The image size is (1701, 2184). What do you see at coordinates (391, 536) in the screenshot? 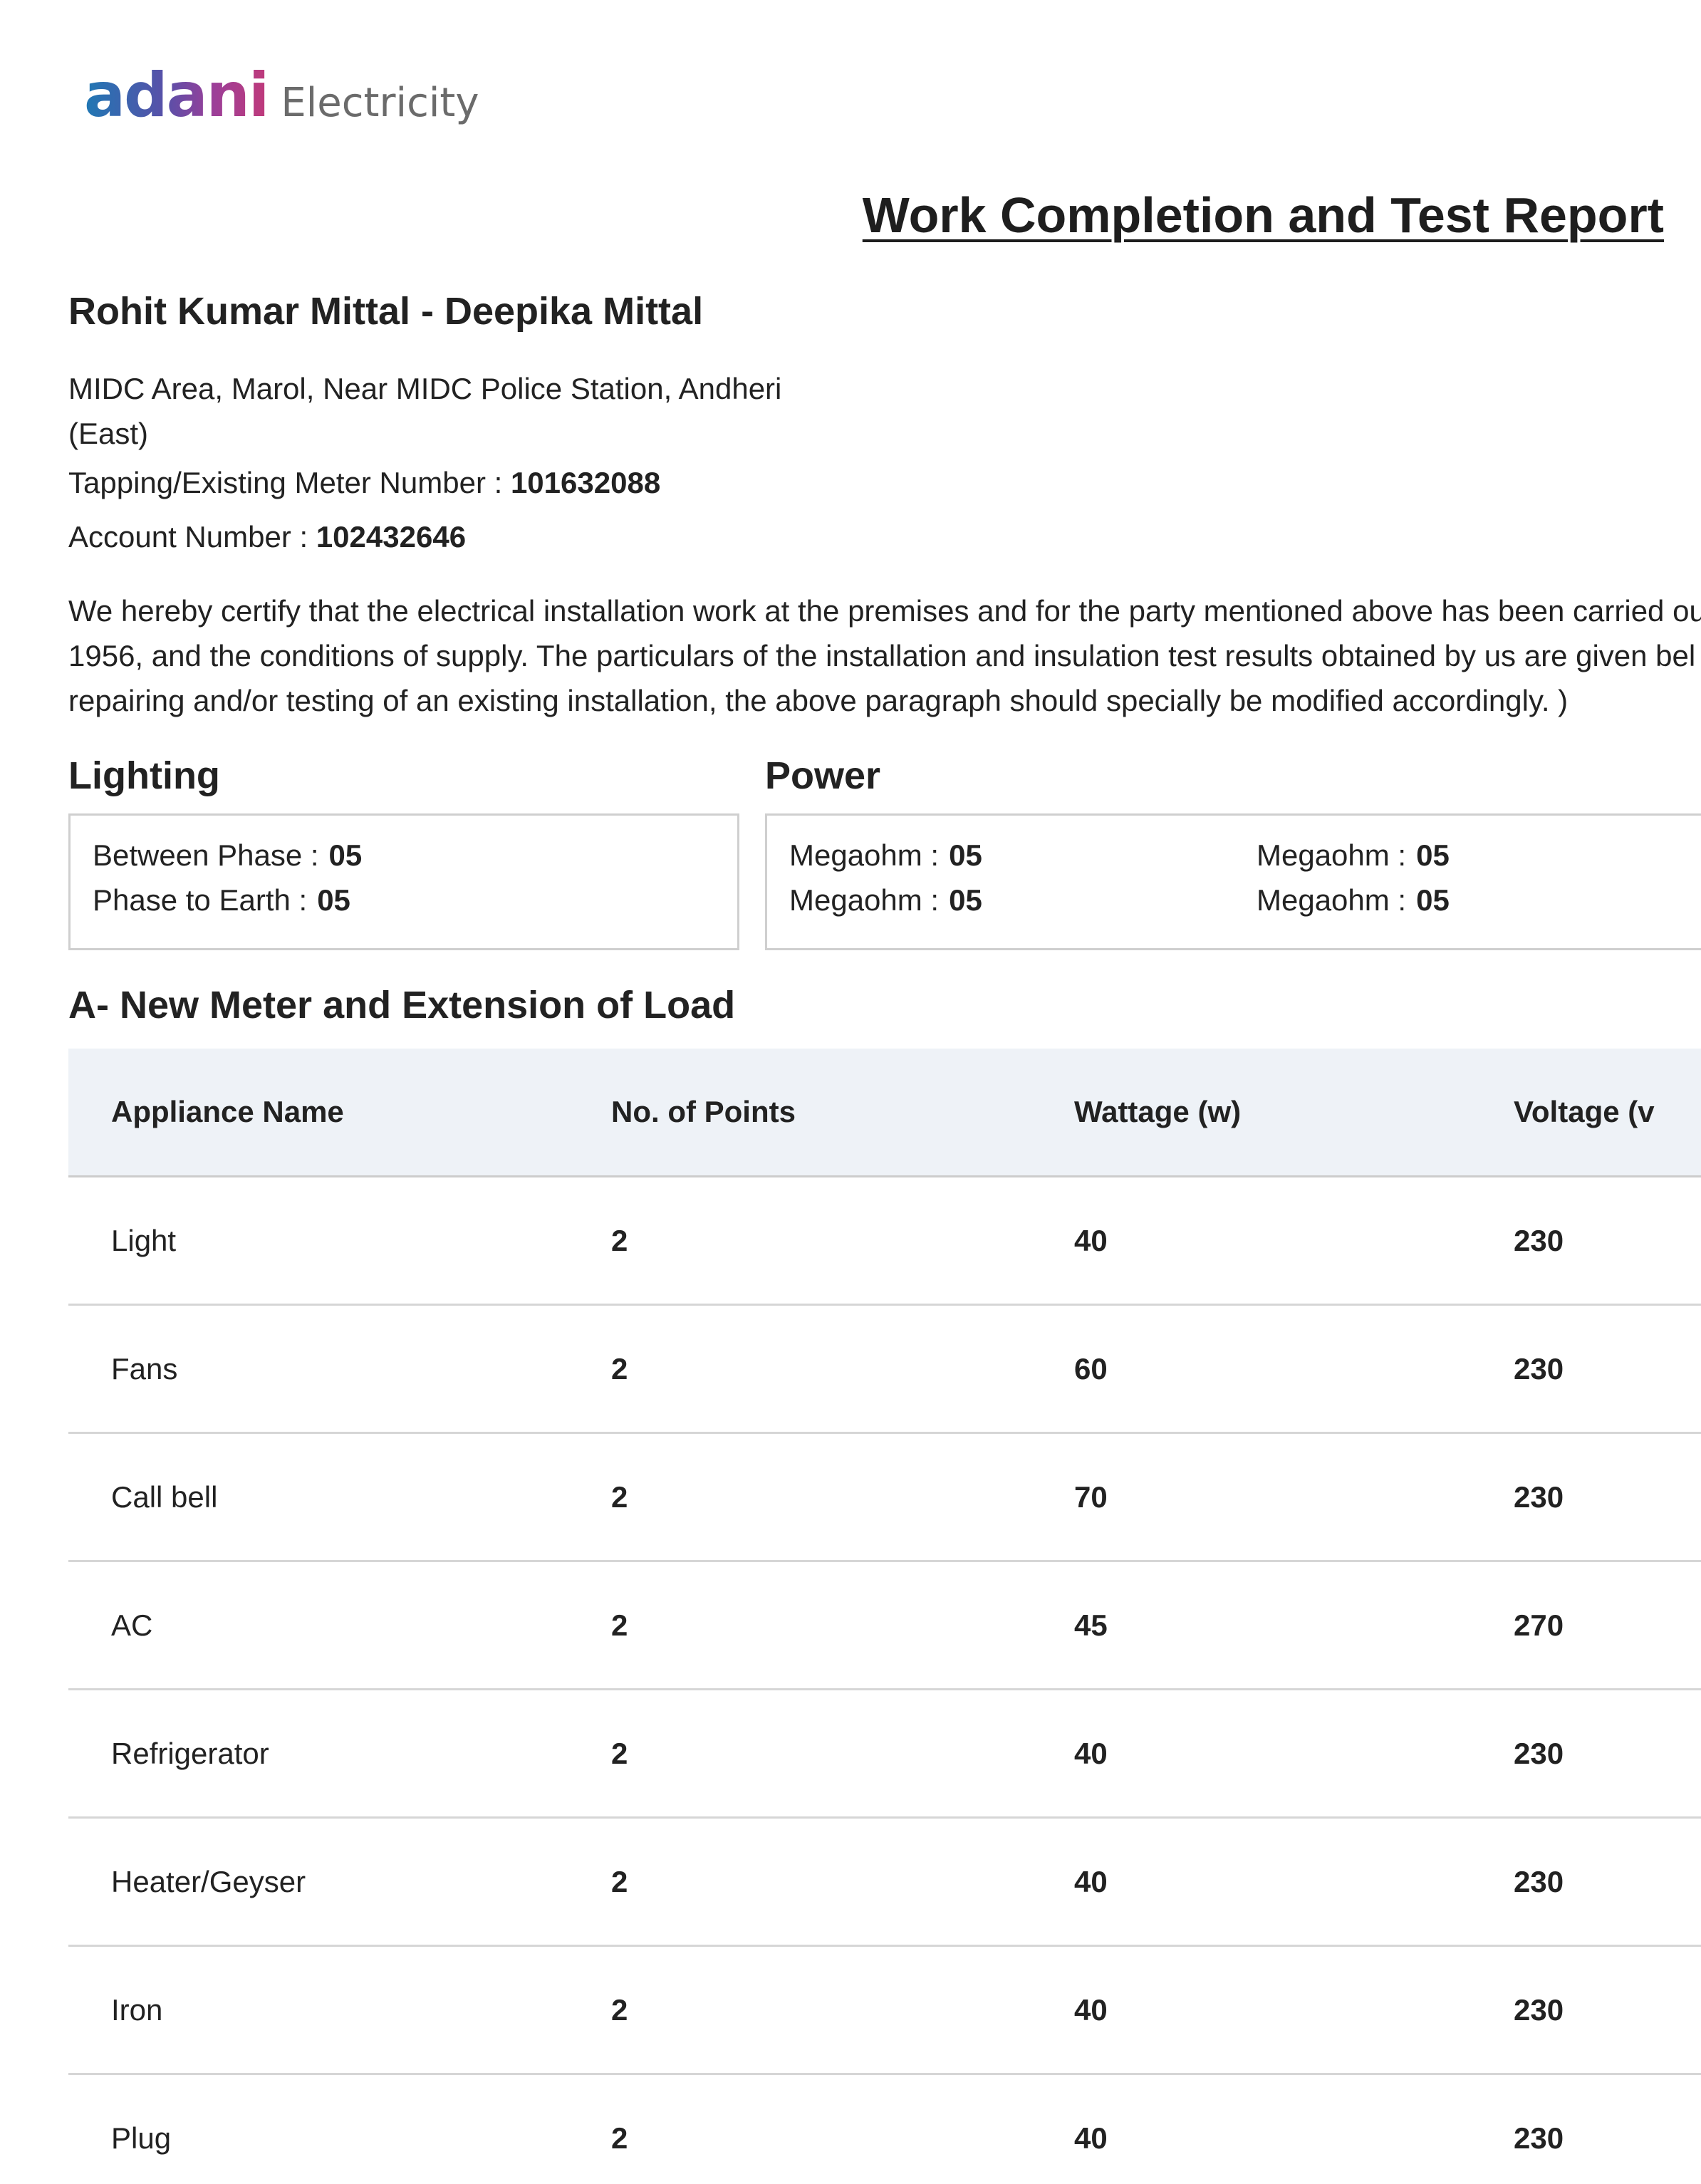
I see `account-number-value: 102432646` at bounding box center [391, 536].